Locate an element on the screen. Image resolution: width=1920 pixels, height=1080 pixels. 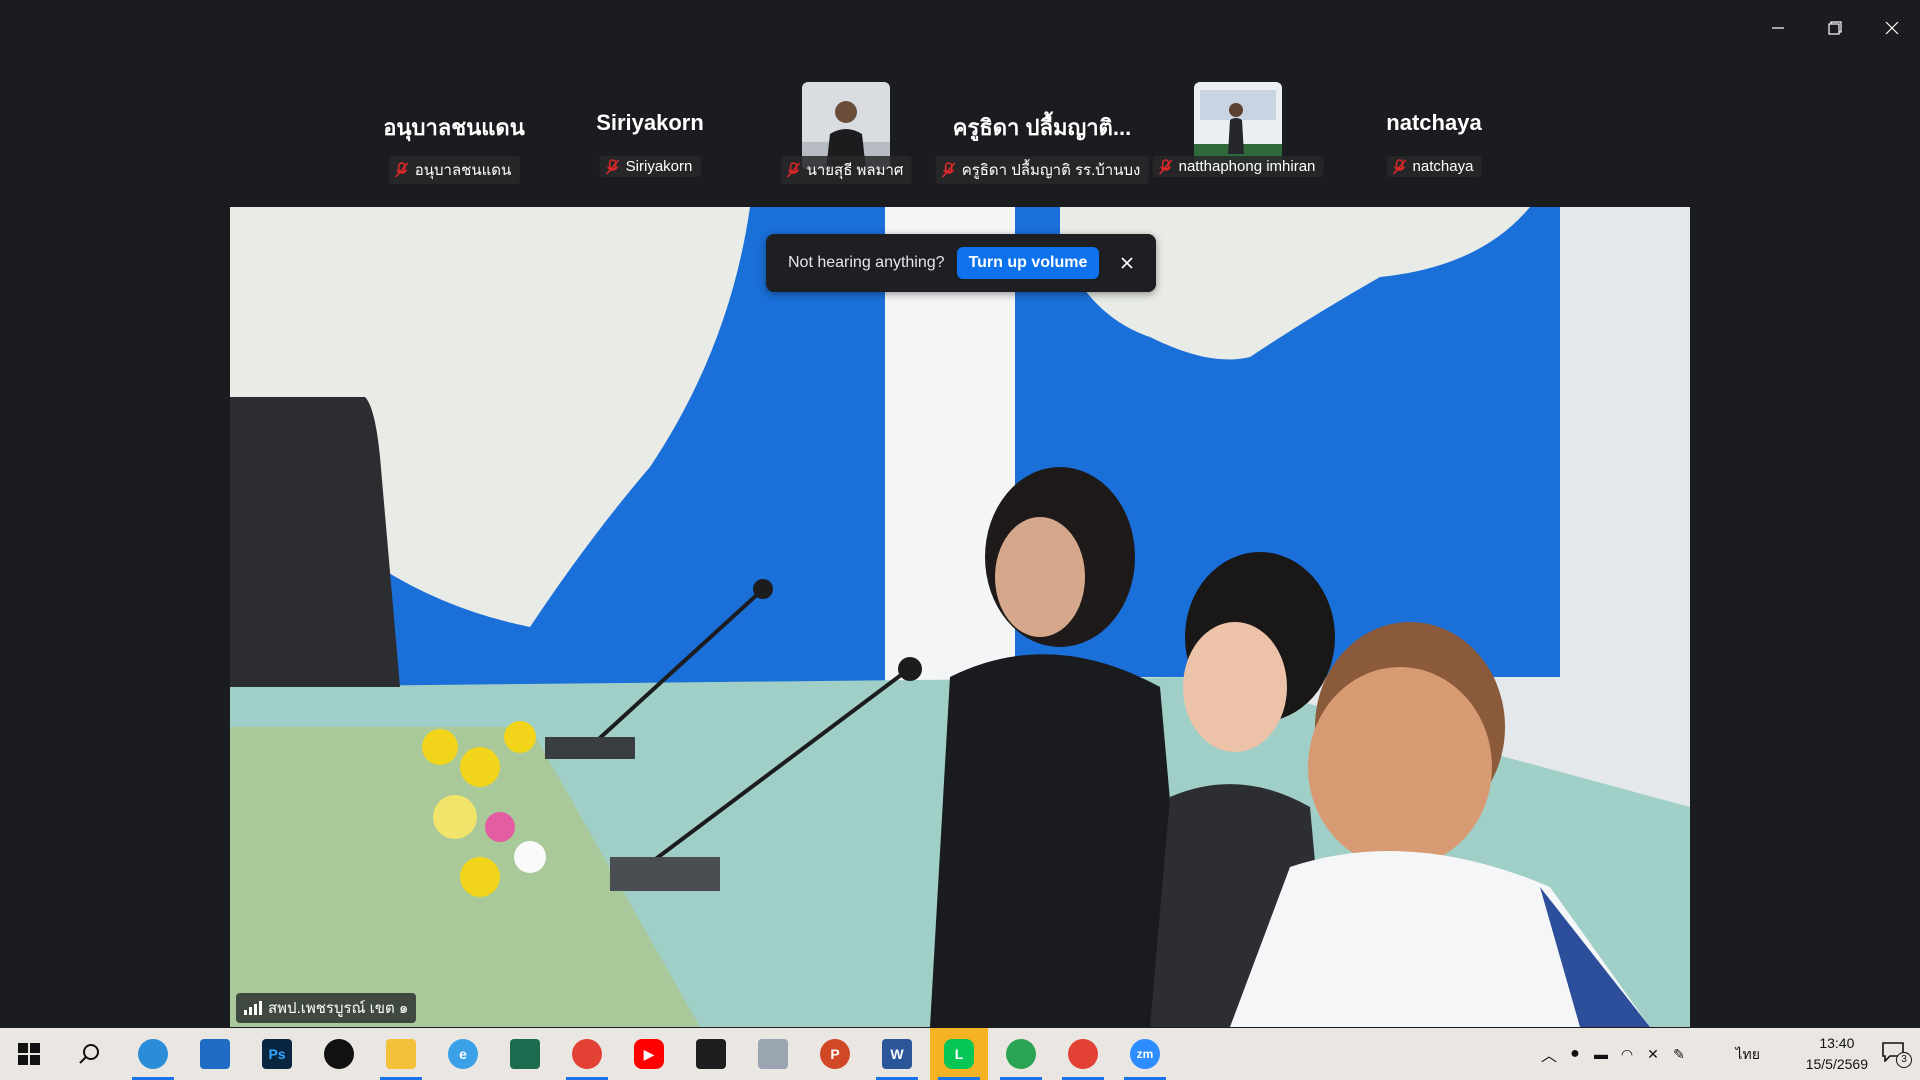
taskbar-zoom: zm is located at coordinates (1145, 1054).